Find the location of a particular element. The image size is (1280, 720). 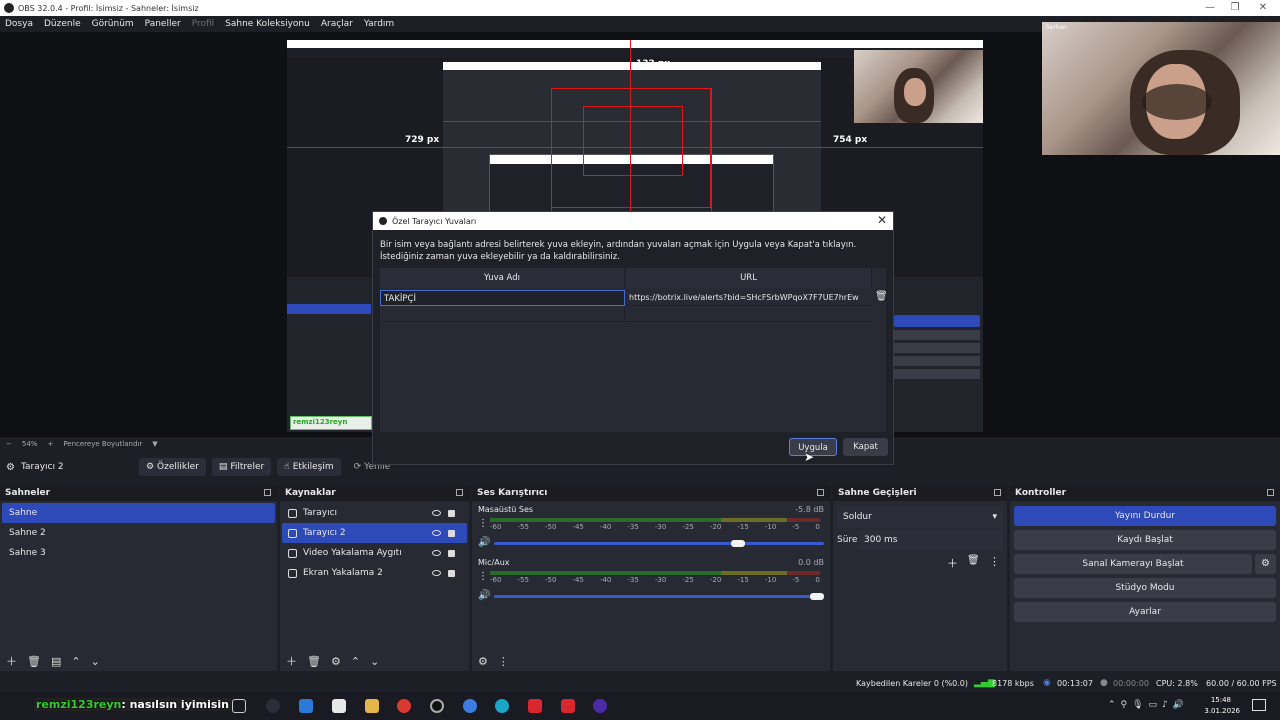

advanced-audio-icon: ⚙ is located at coordinates (483, 661).